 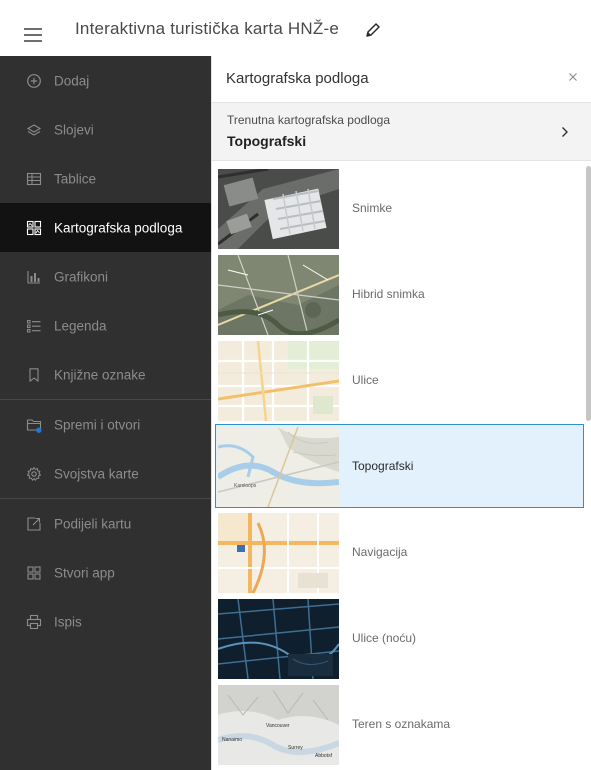 I want to click on pencil-icon, so click(x=373, y=30).